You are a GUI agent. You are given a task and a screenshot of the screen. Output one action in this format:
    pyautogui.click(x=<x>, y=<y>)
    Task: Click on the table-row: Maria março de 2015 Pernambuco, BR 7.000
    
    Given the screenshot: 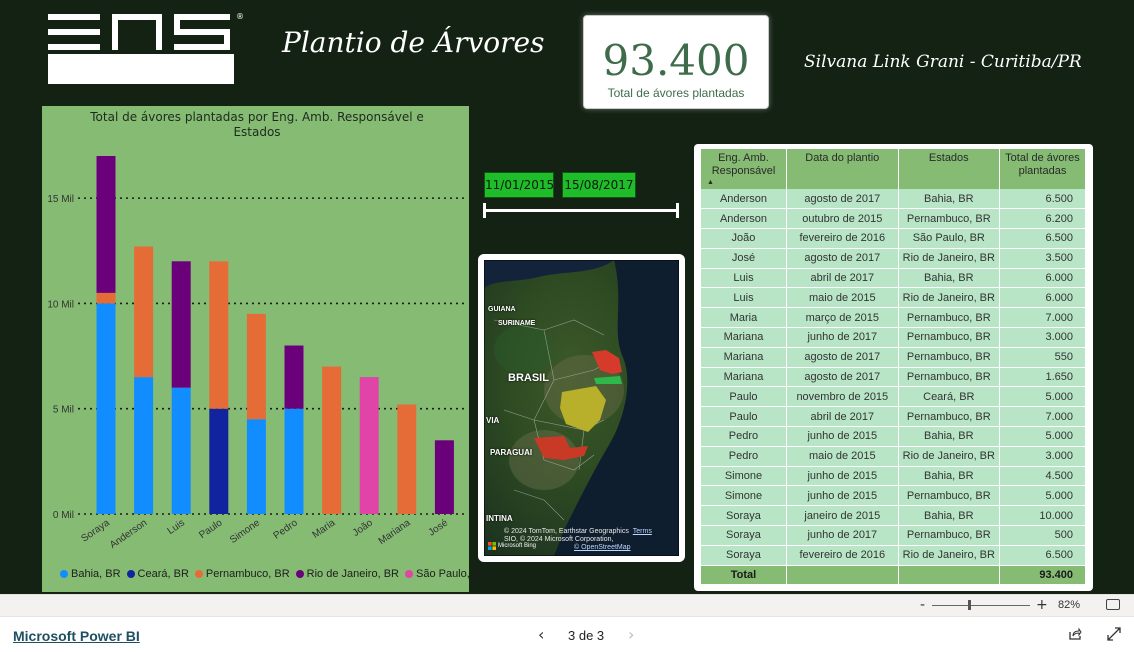 What is the action you would take?
    pyautogui.click(x=894, y=318)
    